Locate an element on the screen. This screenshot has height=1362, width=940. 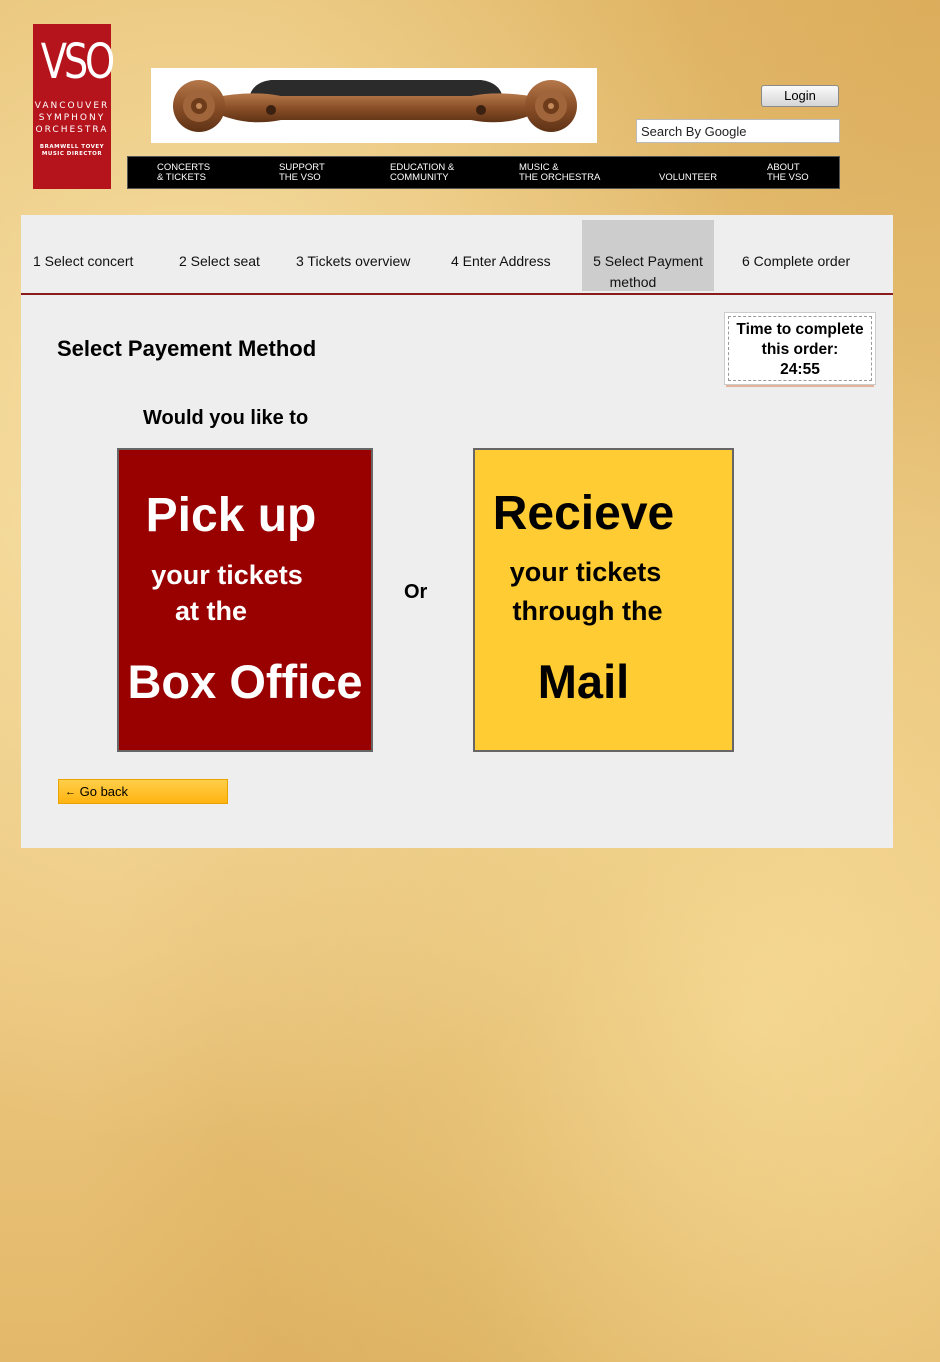
step-label: 5 Select Payment is located at coordinates (648, 261).